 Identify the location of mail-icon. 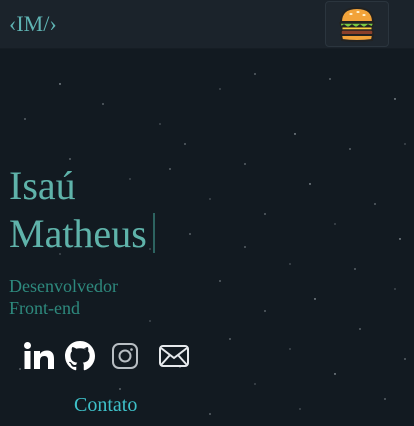
(174, 356).